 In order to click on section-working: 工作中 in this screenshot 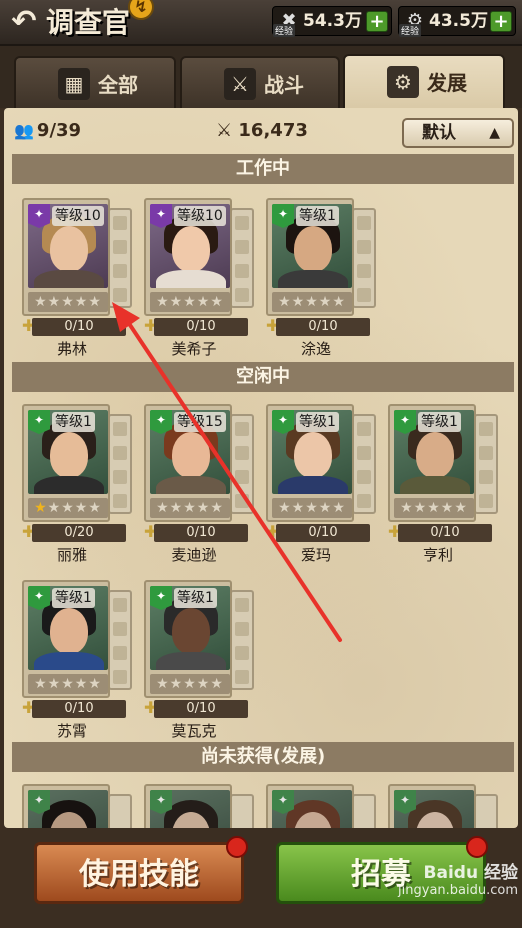, I will do `click(263, 169)`.